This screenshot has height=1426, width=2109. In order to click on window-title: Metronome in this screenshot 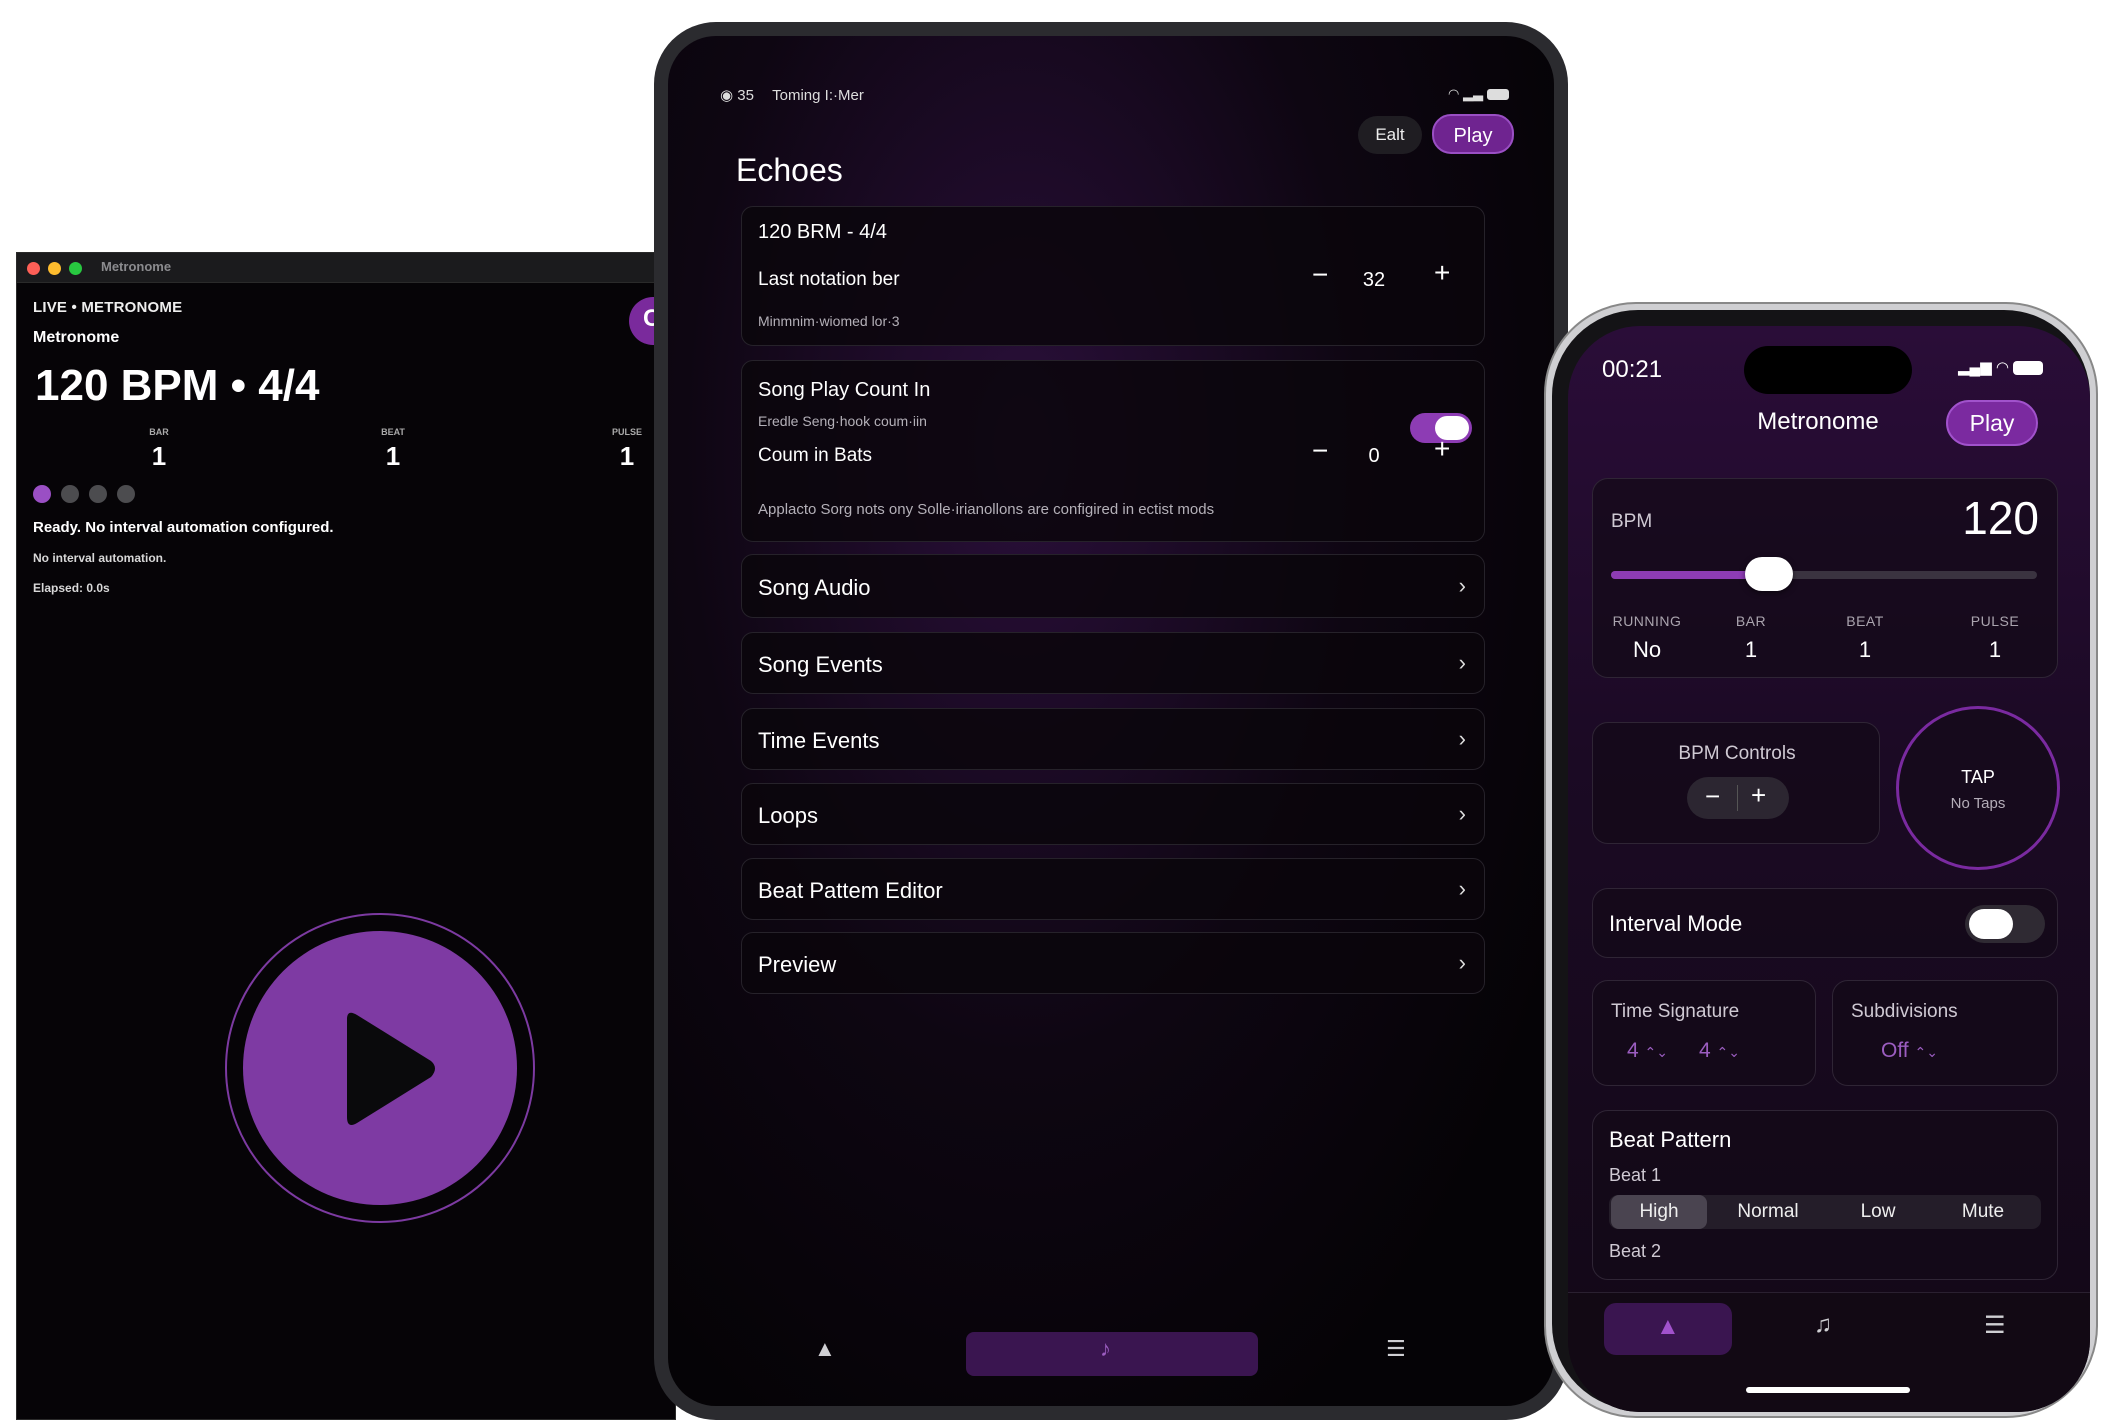, I will do `click(136, 266)`.